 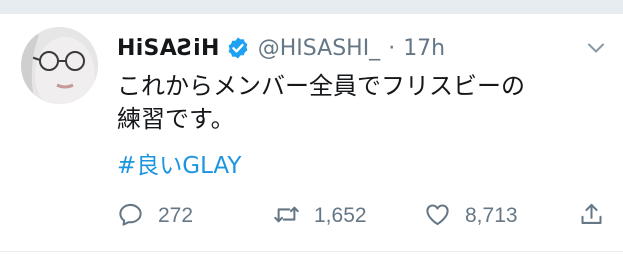 What do you see at coordinates (176, 215) in the screenshot?
I see `reply-count: 272` at bounding box center [176, 215].